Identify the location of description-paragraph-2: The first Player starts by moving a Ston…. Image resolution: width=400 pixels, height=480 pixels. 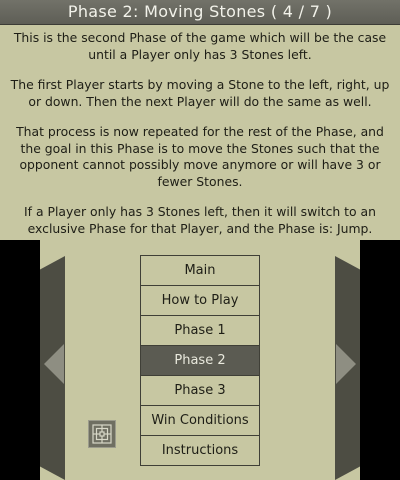
(200, 93).